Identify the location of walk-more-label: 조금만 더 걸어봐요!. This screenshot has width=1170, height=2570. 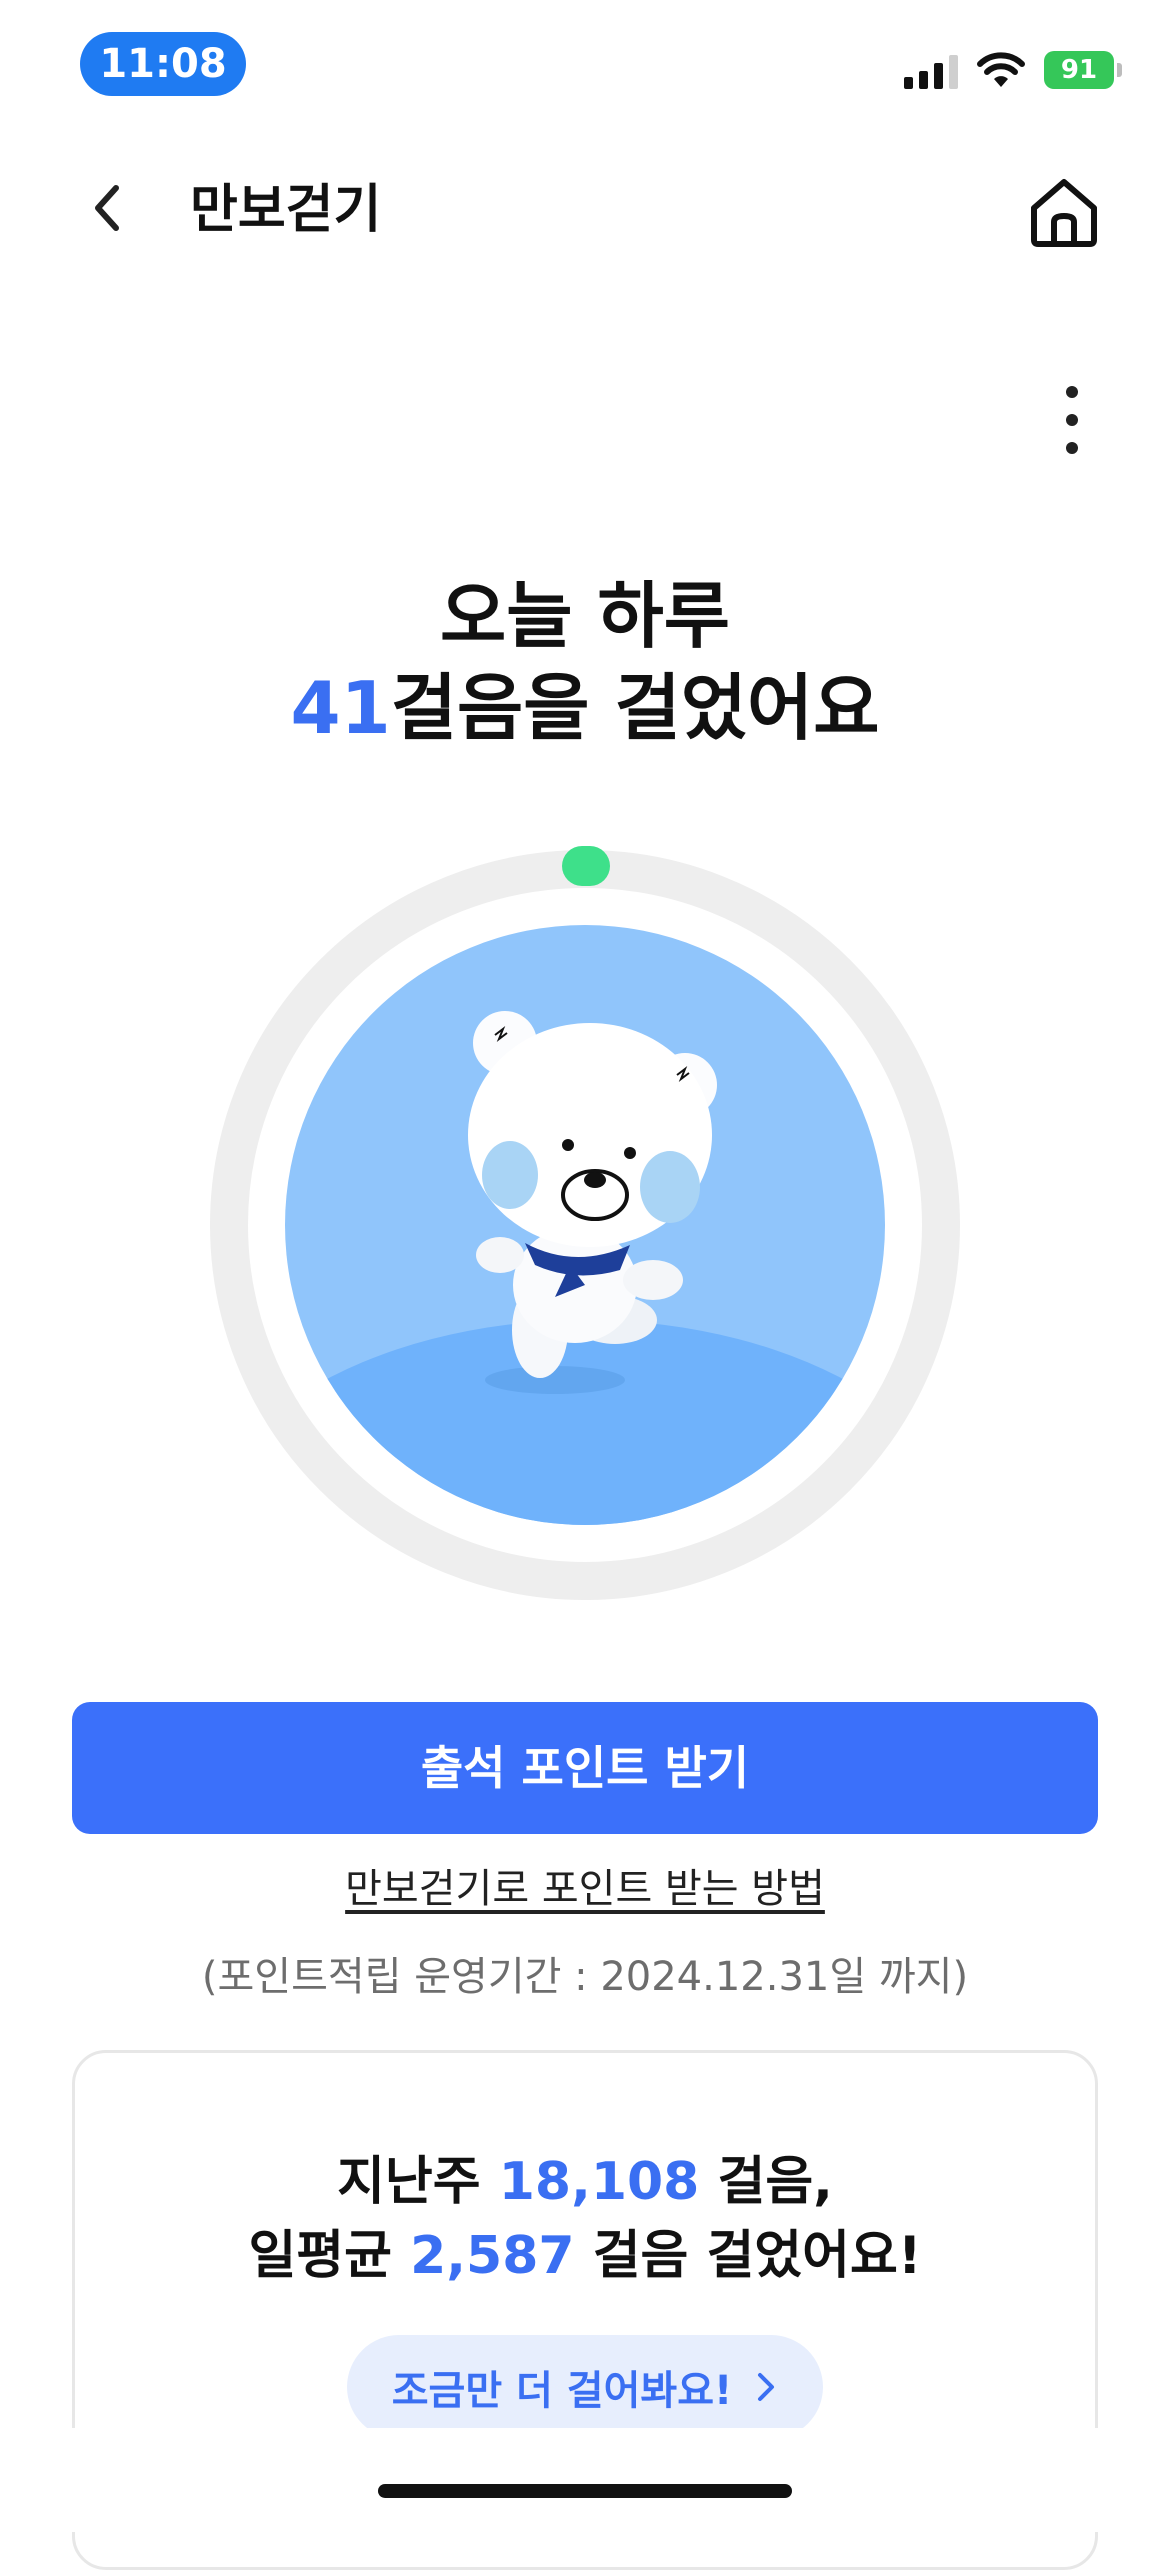
(562, 2391).